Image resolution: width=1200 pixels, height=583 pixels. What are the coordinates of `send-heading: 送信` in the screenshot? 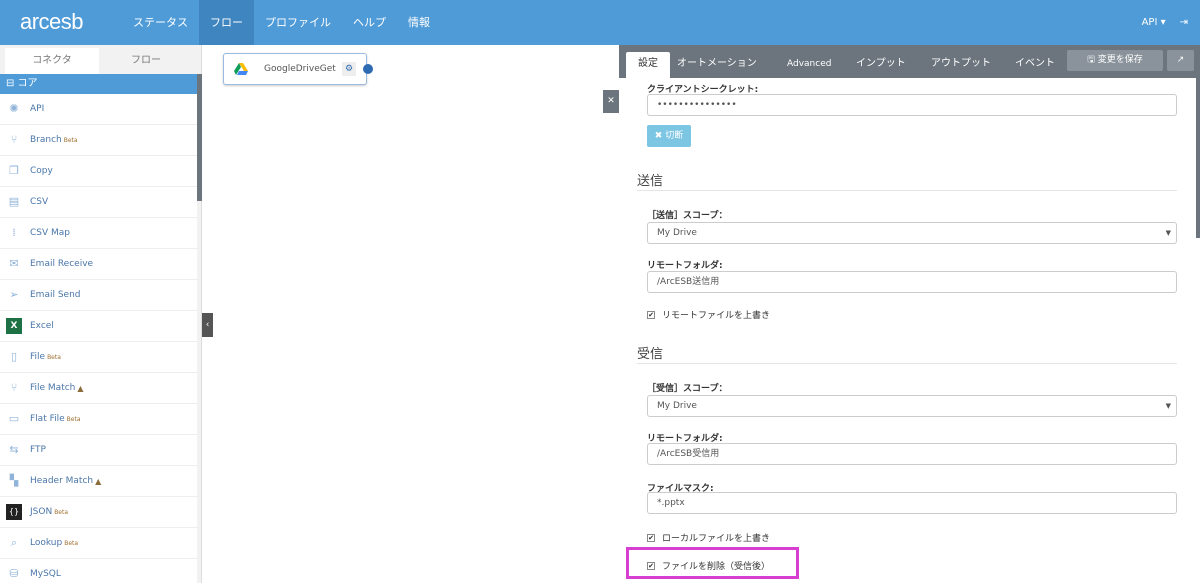 It's located at (650, 181).